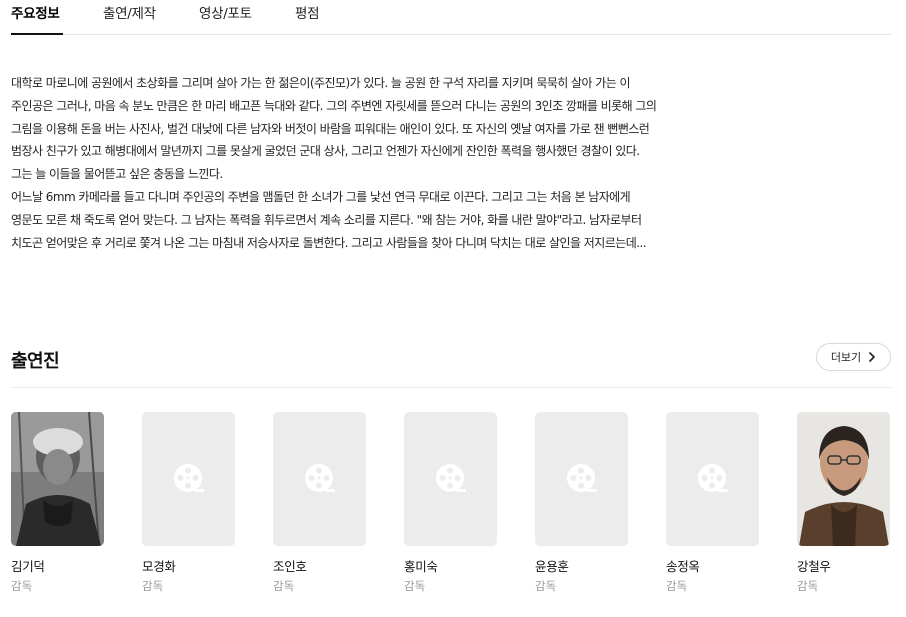  I want to click on cast-name: 강철우, so click(814, 566).